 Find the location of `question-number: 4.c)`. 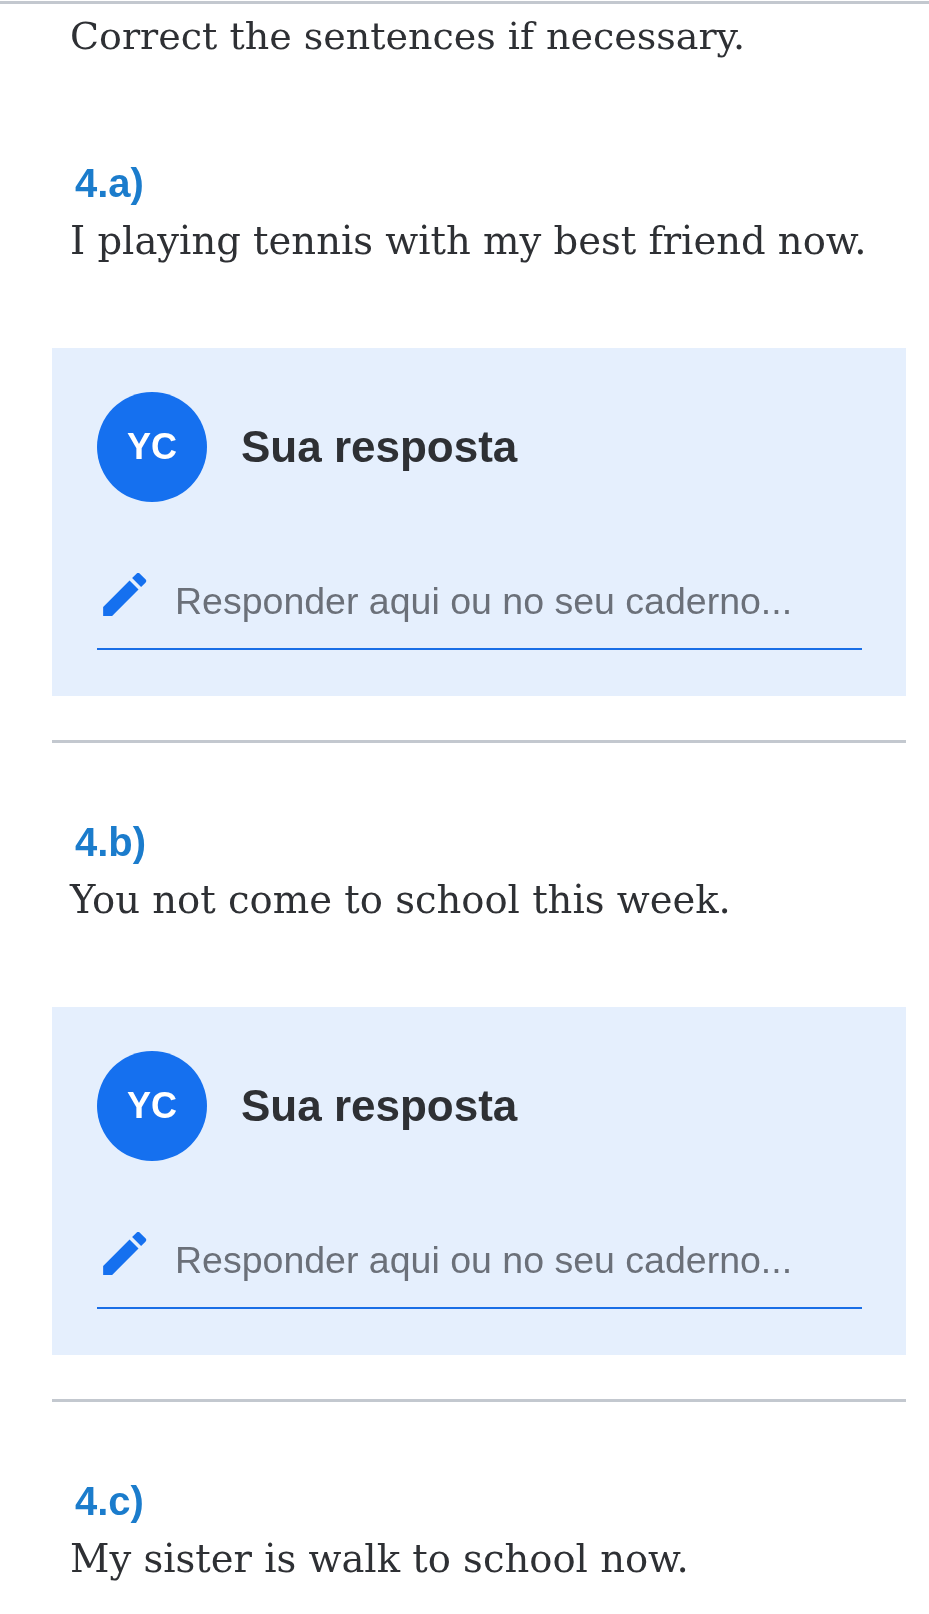

question-number: 4.c) is located at coordinates (109, 1501).